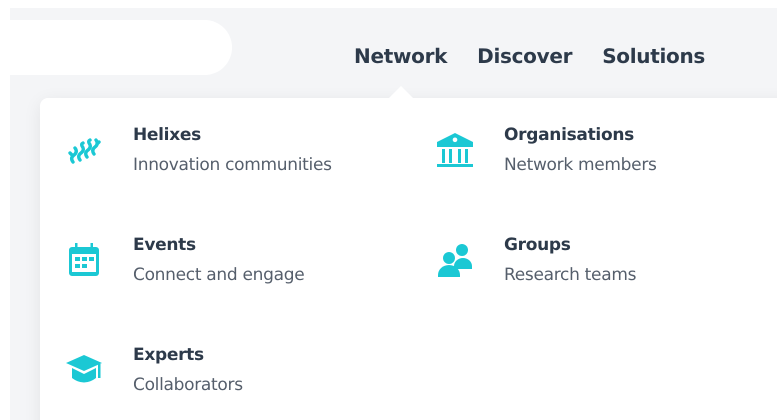 This screenshot has height=420, width=777. Describe the element at coordinates (455, 150) in the screenshot. I see `building-icon` at that location.